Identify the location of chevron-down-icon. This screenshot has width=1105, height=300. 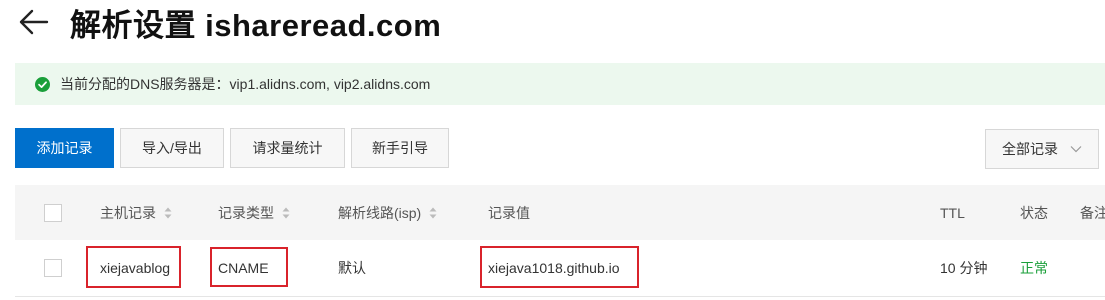
(1076, 149).